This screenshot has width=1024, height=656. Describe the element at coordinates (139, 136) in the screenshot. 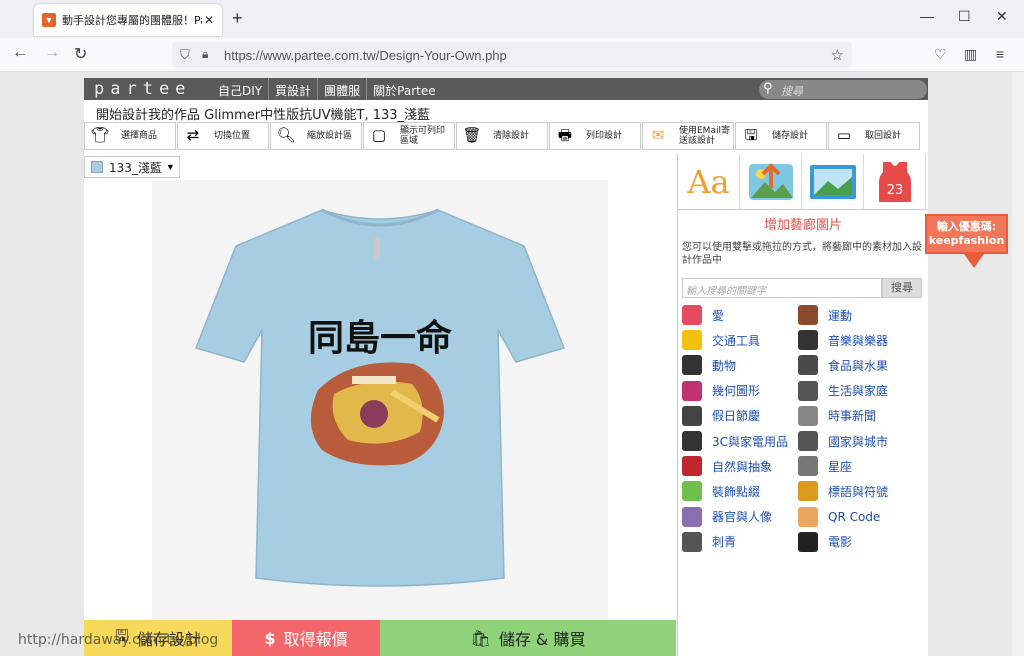

I see `tool-label: 選擇商品` at that location.